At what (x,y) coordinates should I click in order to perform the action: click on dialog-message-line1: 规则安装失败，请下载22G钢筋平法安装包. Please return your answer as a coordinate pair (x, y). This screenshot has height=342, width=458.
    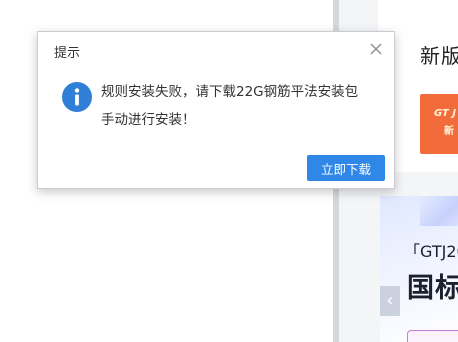
    Looking at the image, I should click on (230, 92).